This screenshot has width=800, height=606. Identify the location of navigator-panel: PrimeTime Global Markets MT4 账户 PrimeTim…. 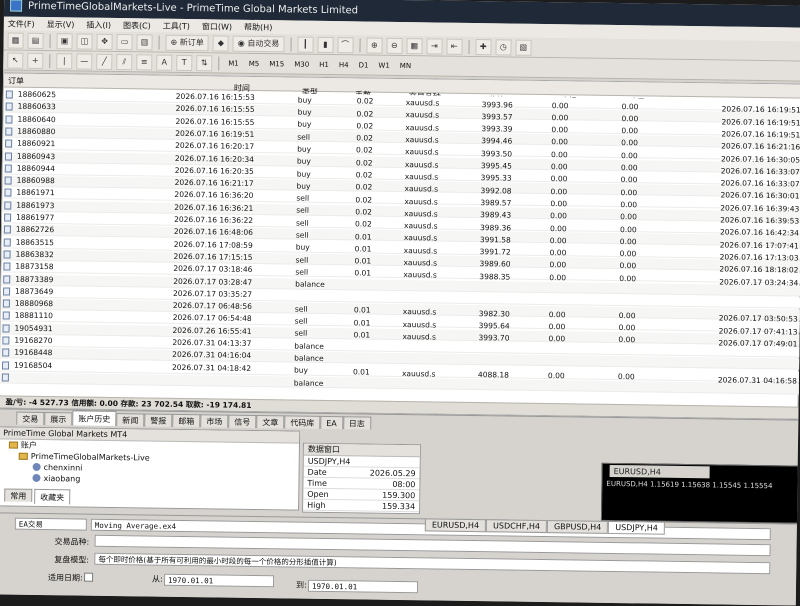
(150, 468).